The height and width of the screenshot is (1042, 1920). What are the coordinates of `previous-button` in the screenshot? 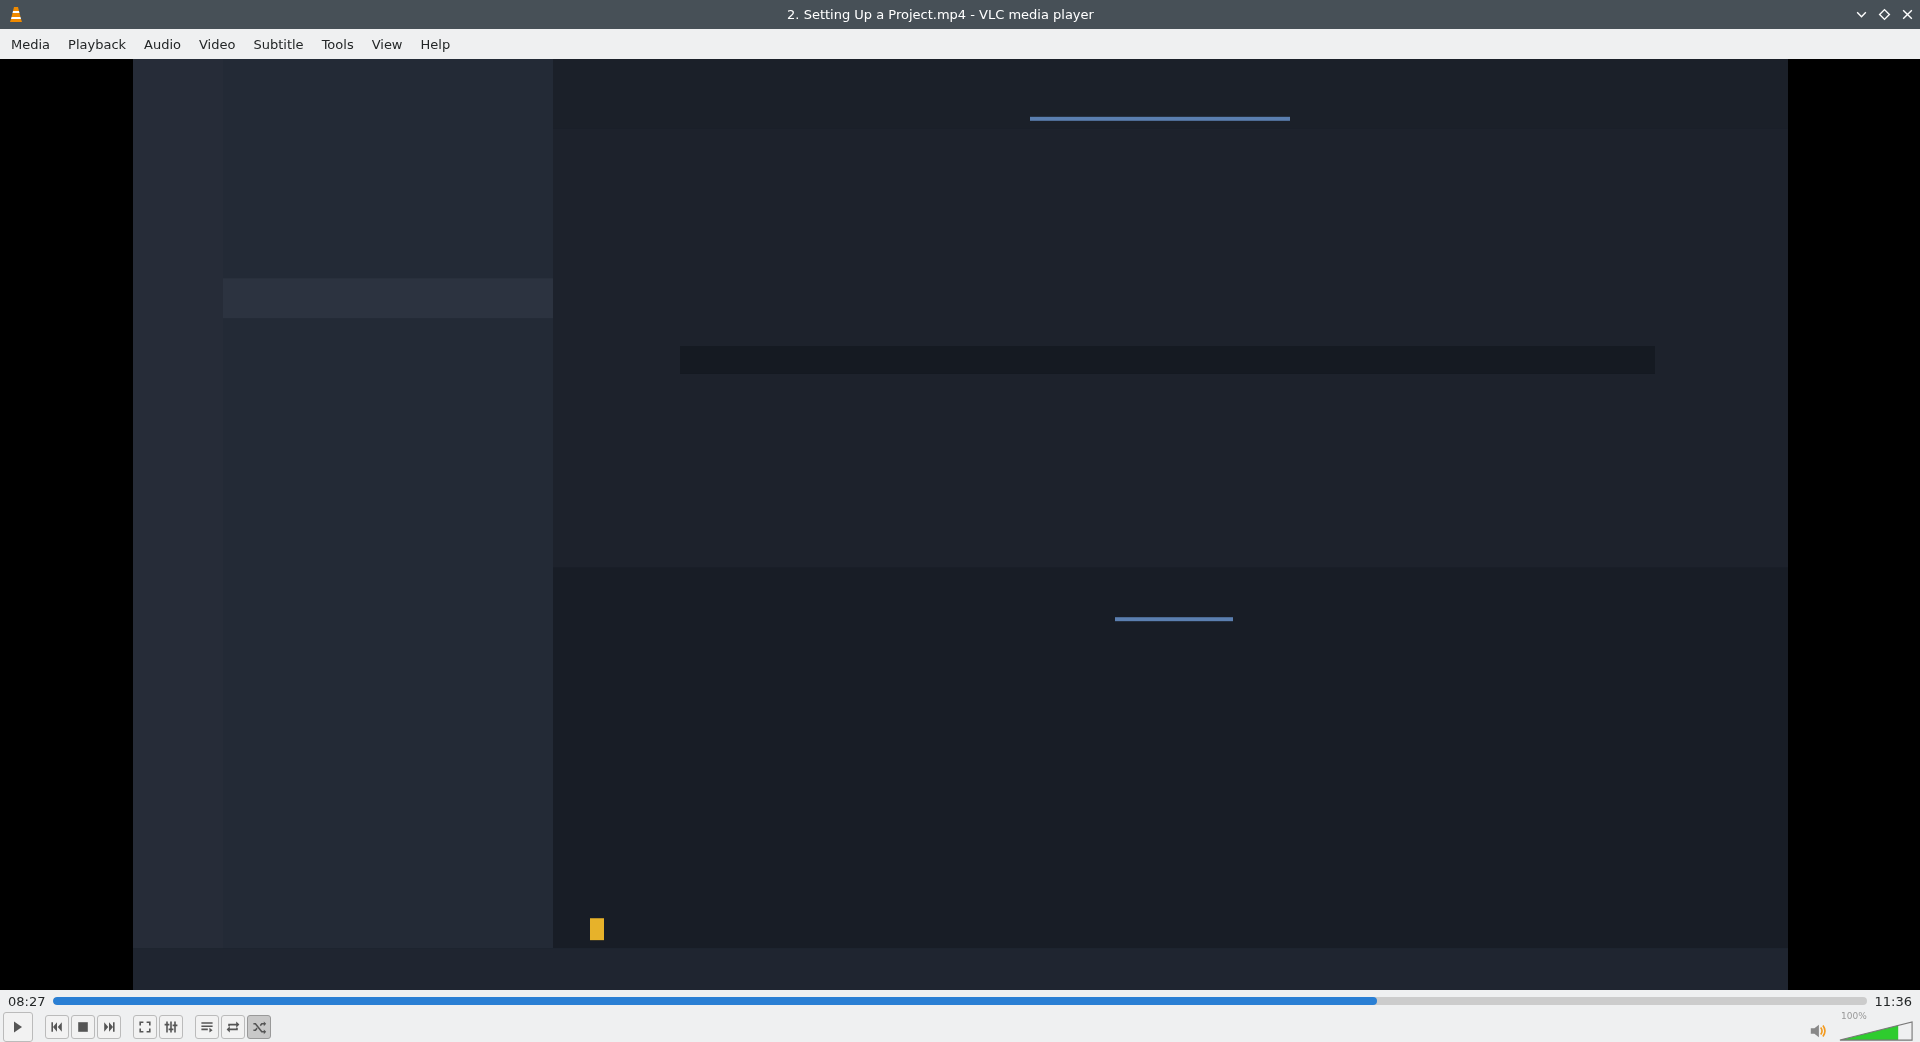 It's located at (57, 1027).